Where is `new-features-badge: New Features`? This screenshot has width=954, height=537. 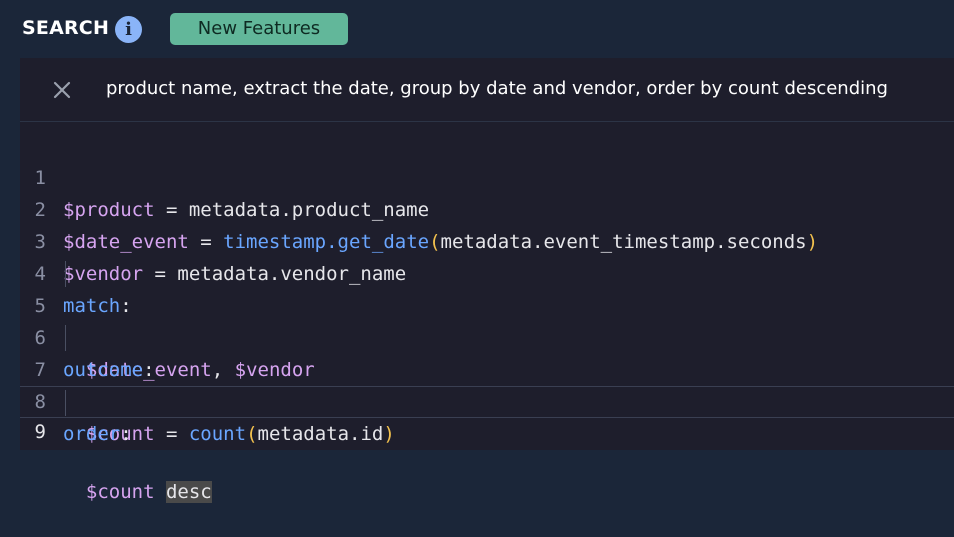
new-features-badge: New Features is located at coordinates (259, 29).